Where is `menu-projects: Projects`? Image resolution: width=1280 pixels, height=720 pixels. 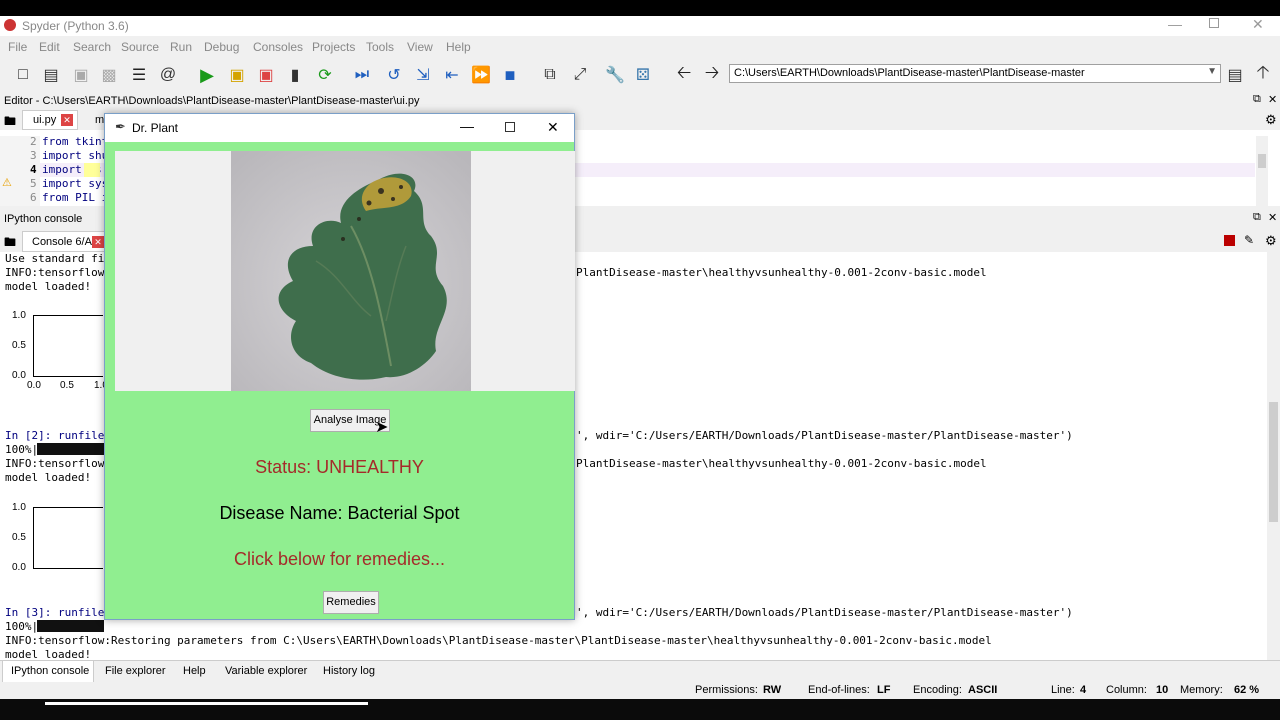 menu-projects: Projects is located at coordinates (333, 47).